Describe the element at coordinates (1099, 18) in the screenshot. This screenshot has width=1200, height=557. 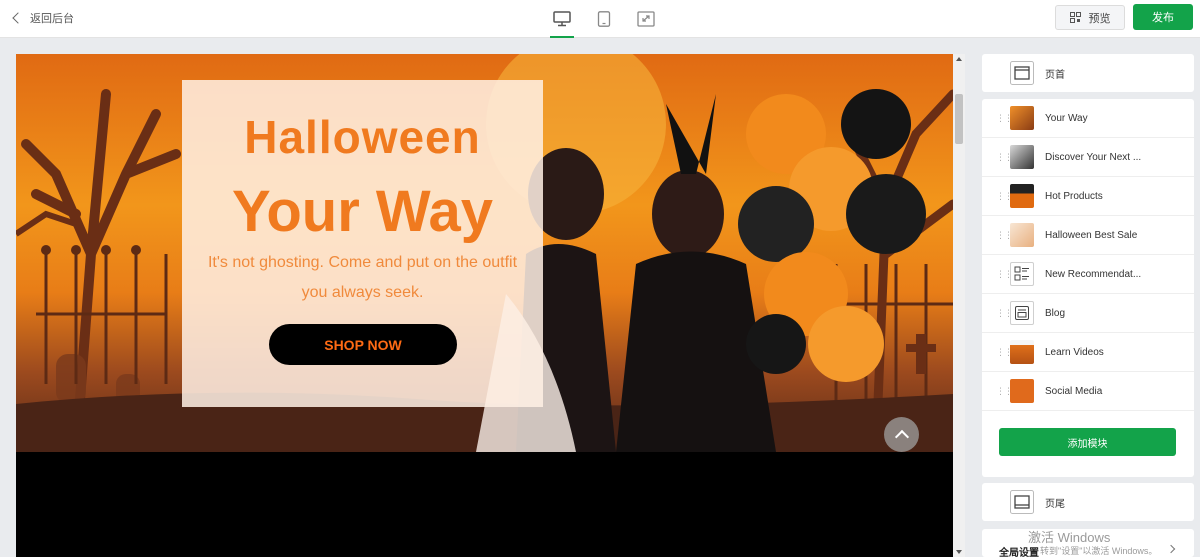
I see `preview-label: 预览` at that location.